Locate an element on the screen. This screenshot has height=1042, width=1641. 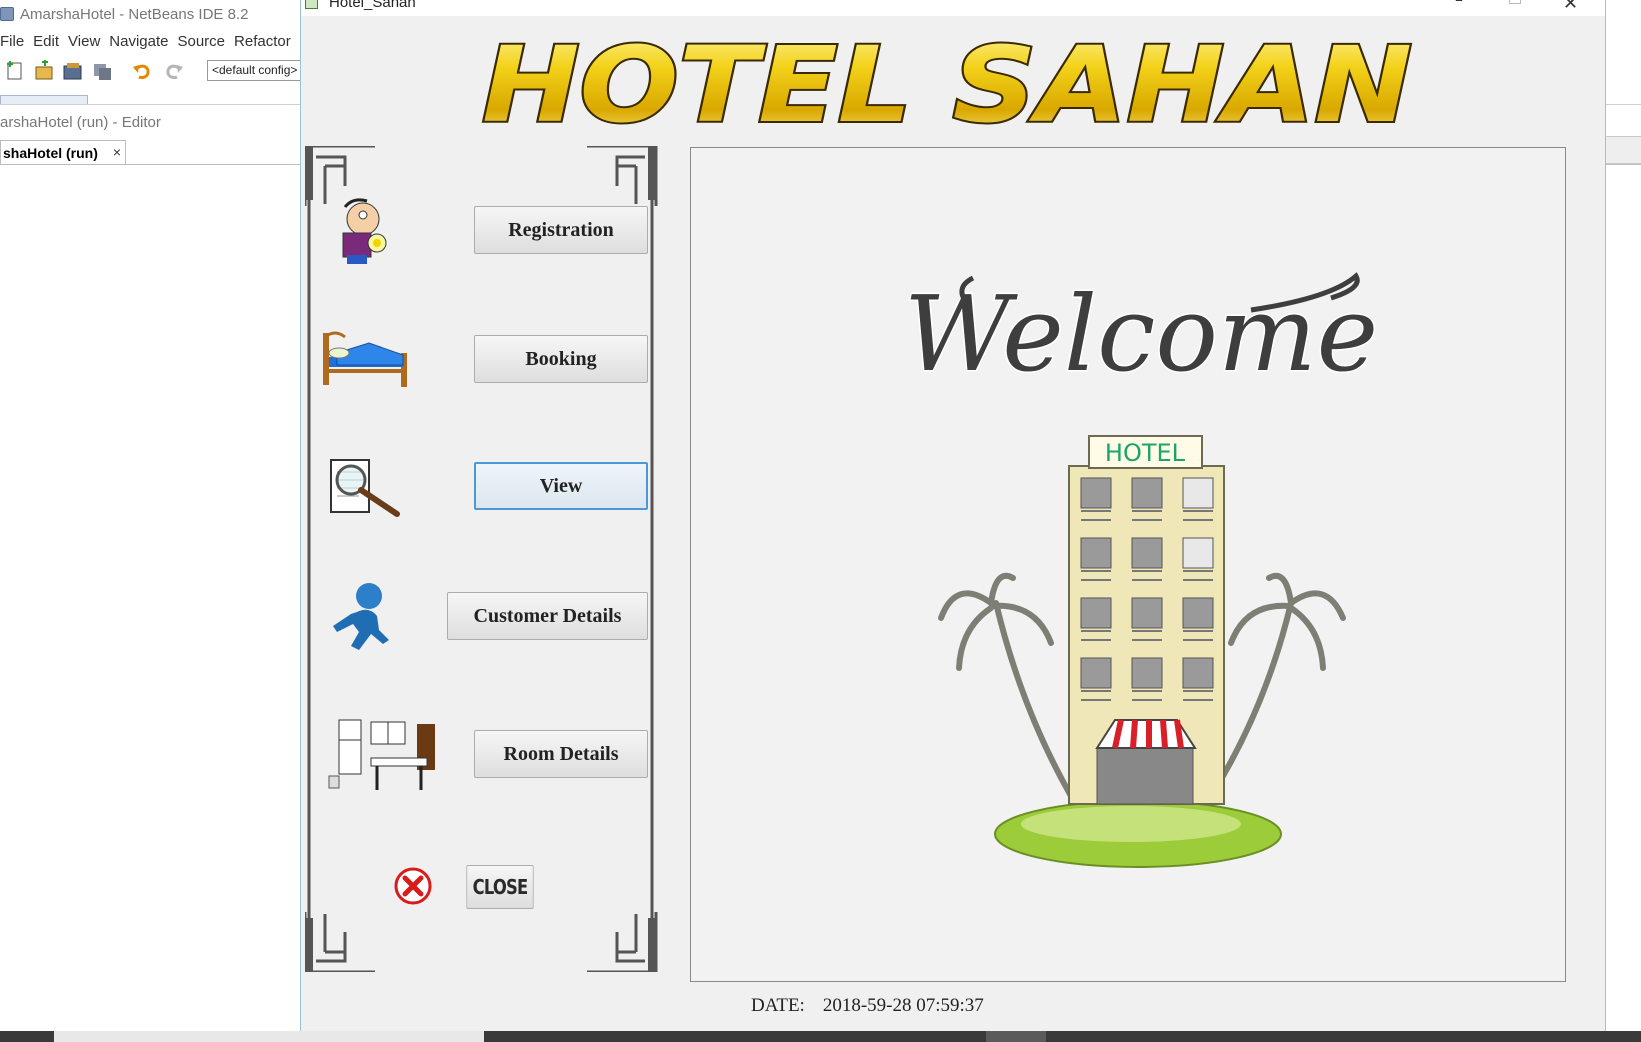
taskbar-search-box is located at coordinates (269, 1036).